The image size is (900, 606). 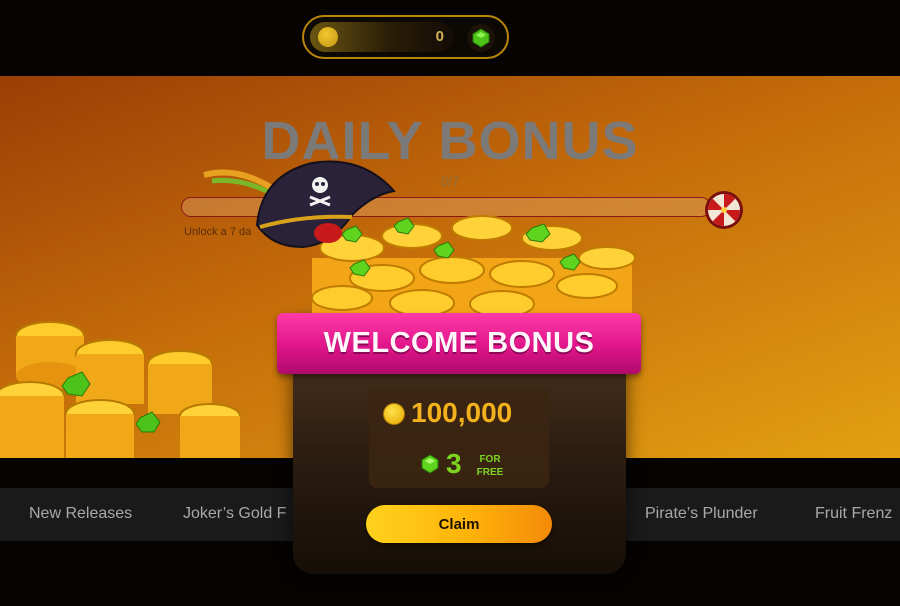 I want to click on nav-item-pirates-plunder: Pirate’s Plunder, so click(x=701, y=514).